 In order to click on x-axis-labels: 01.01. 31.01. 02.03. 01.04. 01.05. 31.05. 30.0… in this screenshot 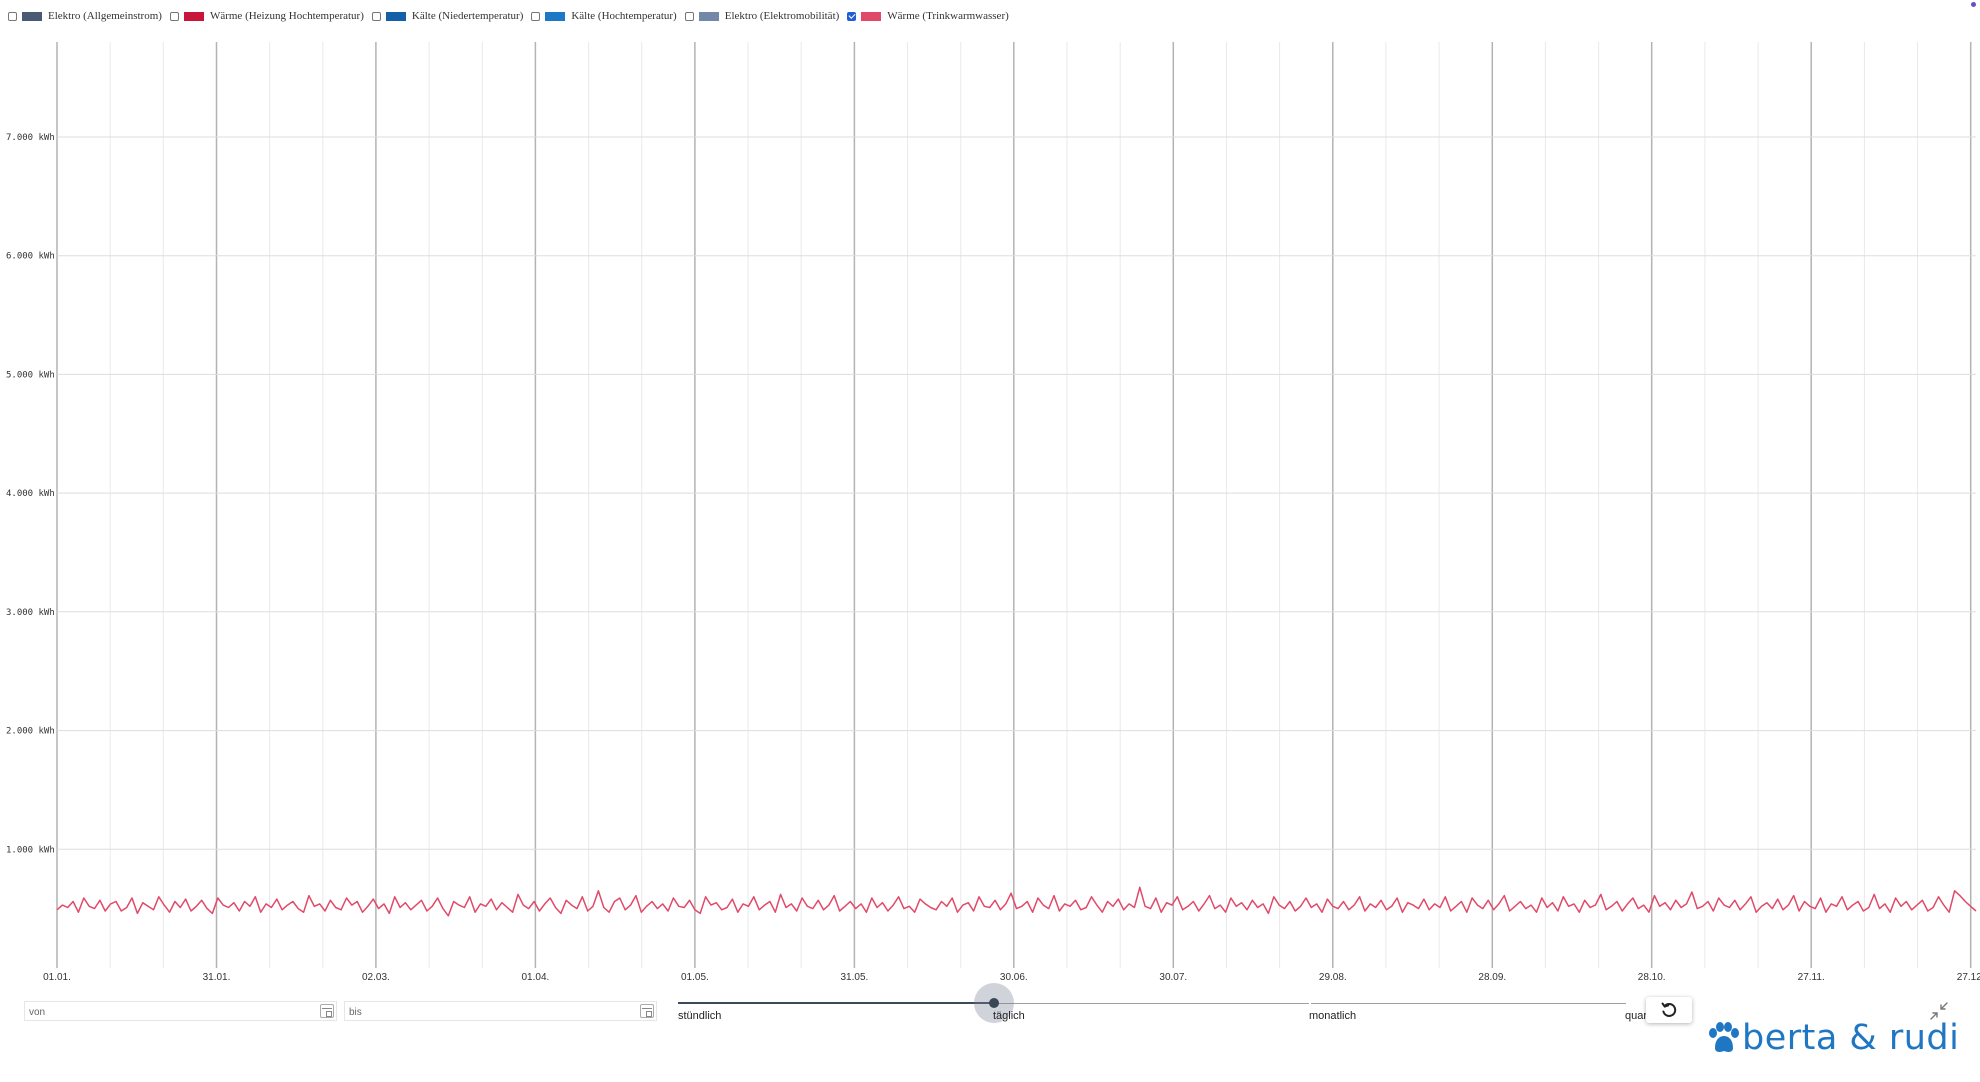, I will do `click(1011, 977)`.